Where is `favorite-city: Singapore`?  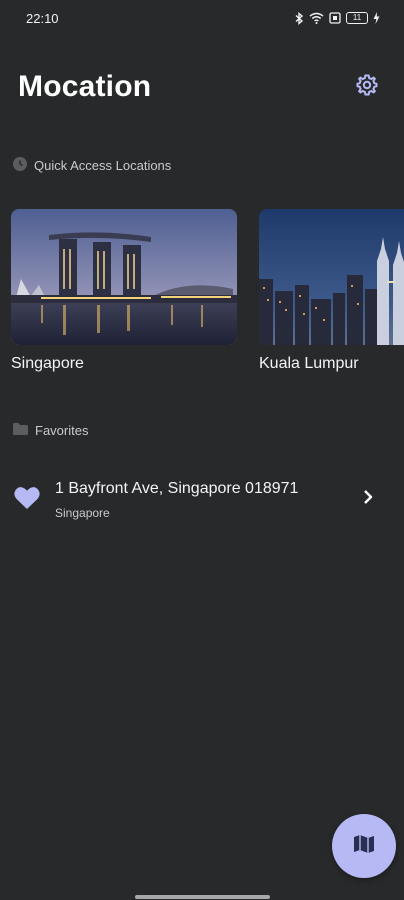 favorite-city: Singapore is located at coordinates (82, 513).